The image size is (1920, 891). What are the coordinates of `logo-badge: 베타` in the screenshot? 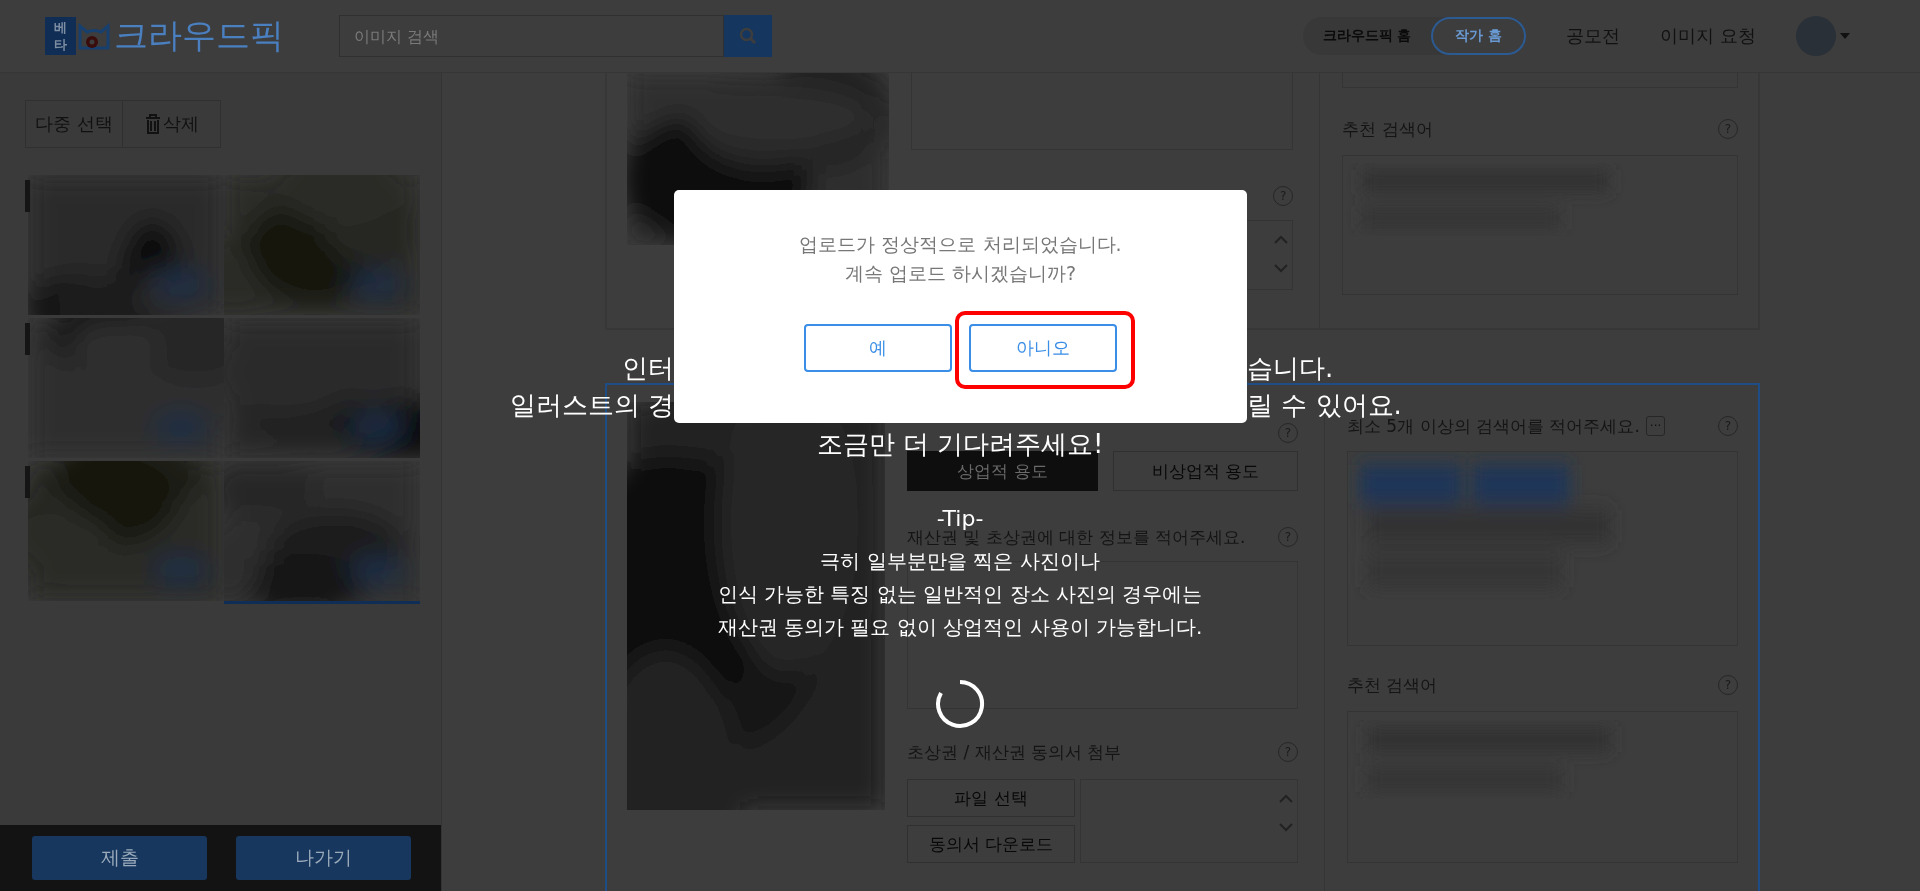 It's located at (60, 36).